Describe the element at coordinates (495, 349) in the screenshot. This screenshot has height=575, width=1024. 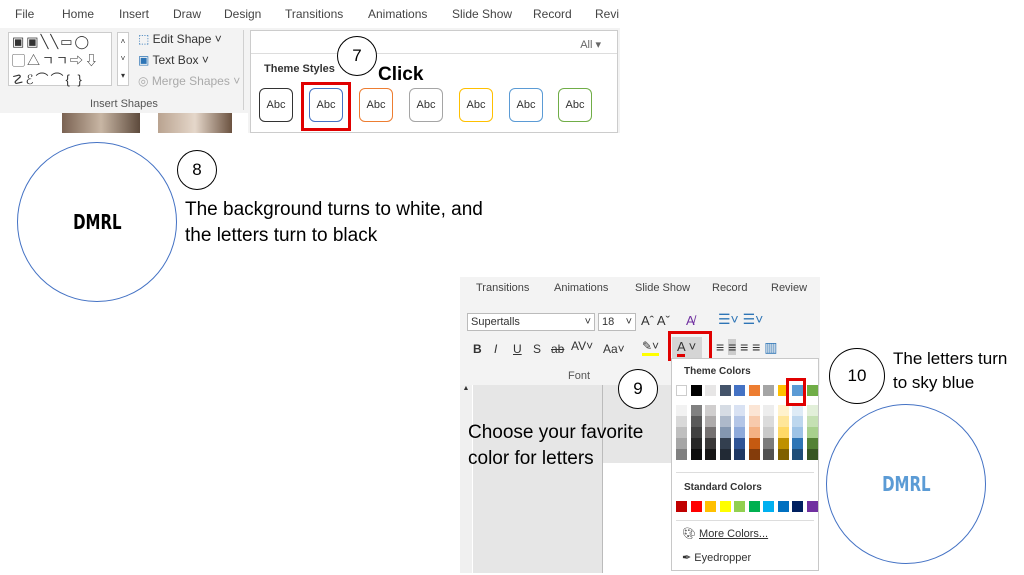
I see `italic-button: I` at that location.